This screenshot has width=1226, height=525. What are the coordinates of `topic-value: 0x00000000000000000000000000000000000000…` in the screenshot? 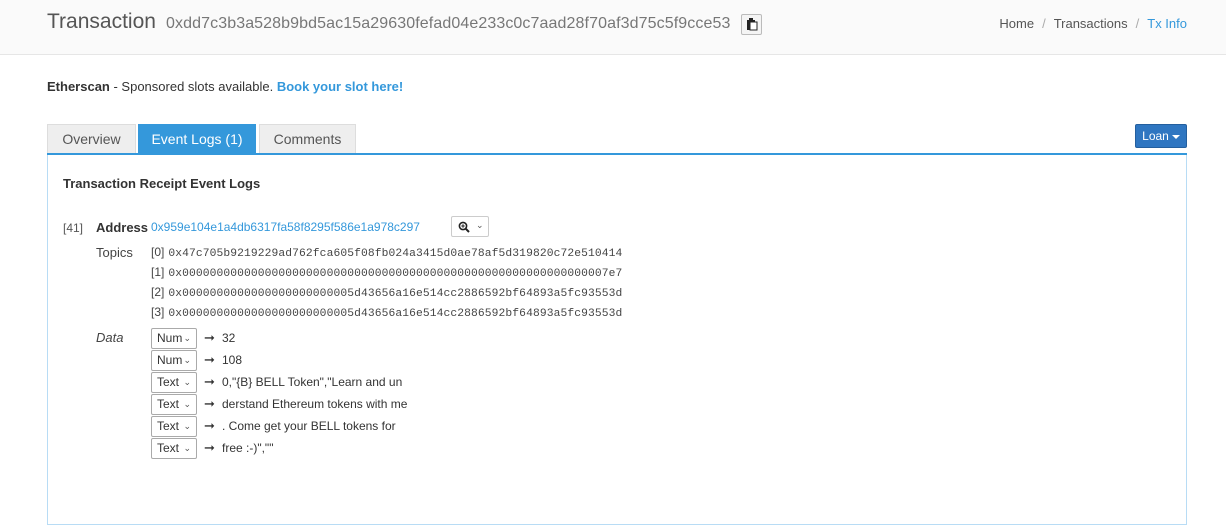 It's located at (395, 274).